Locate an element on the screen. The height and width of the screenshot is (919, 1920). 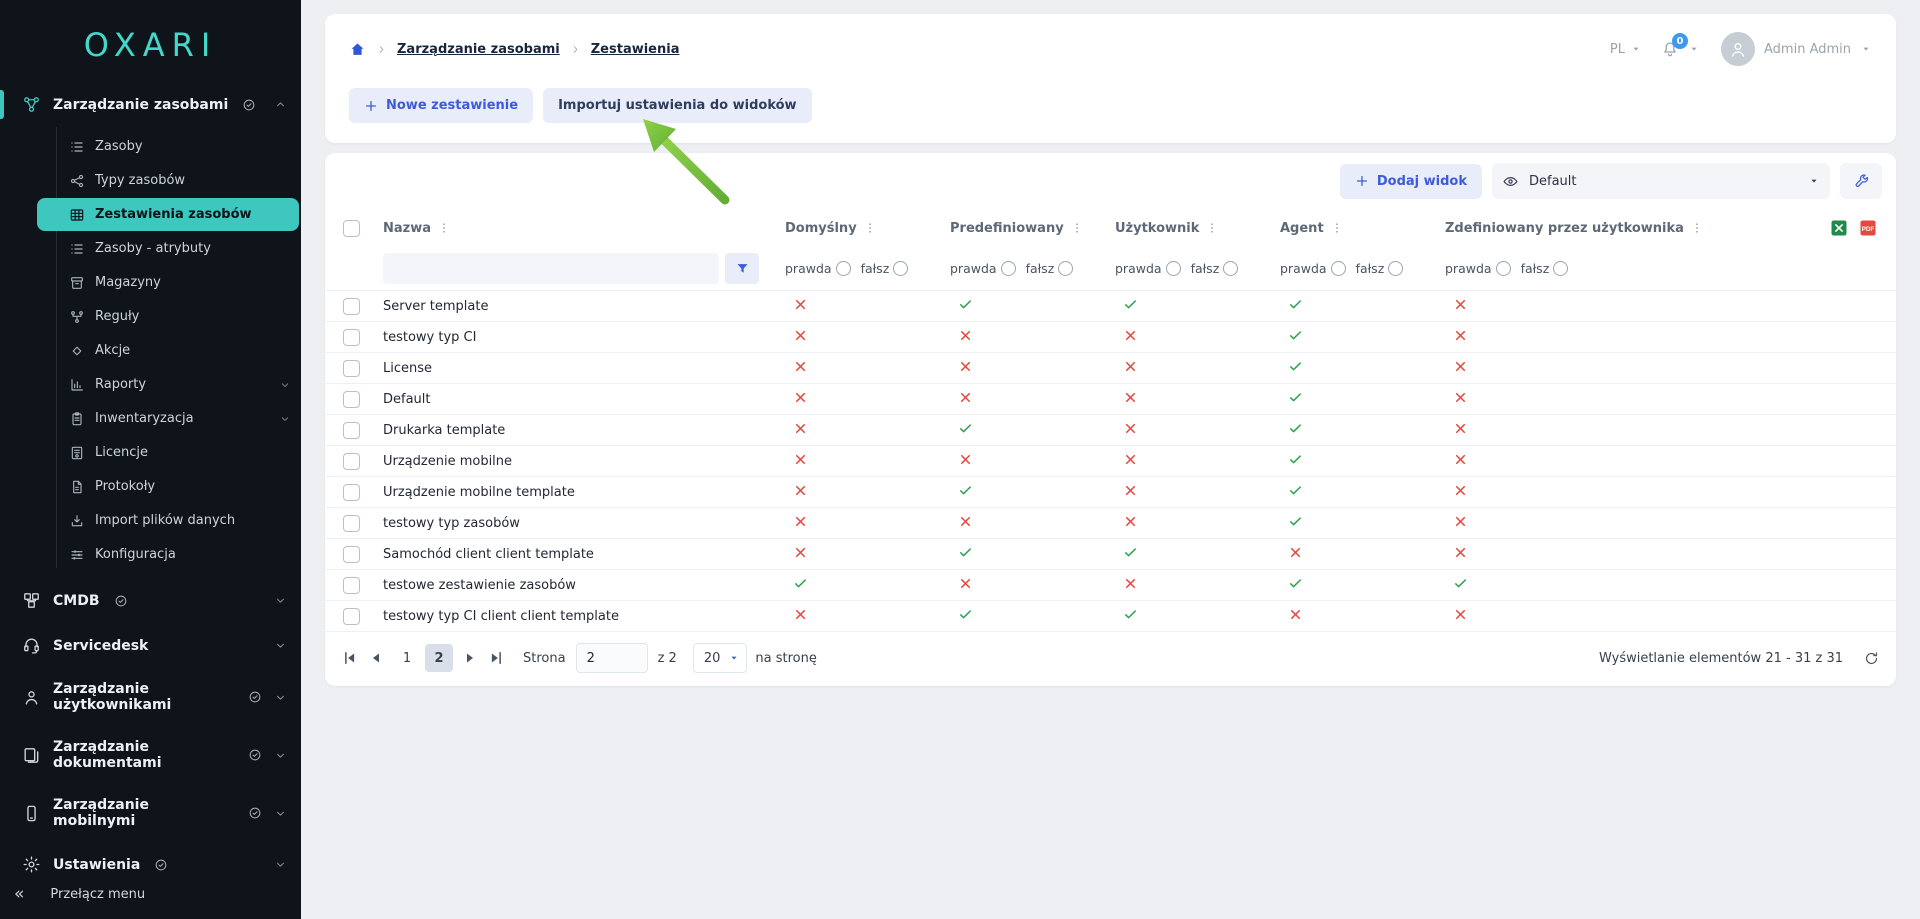
page-number-input is located at coordinates (611, 658).